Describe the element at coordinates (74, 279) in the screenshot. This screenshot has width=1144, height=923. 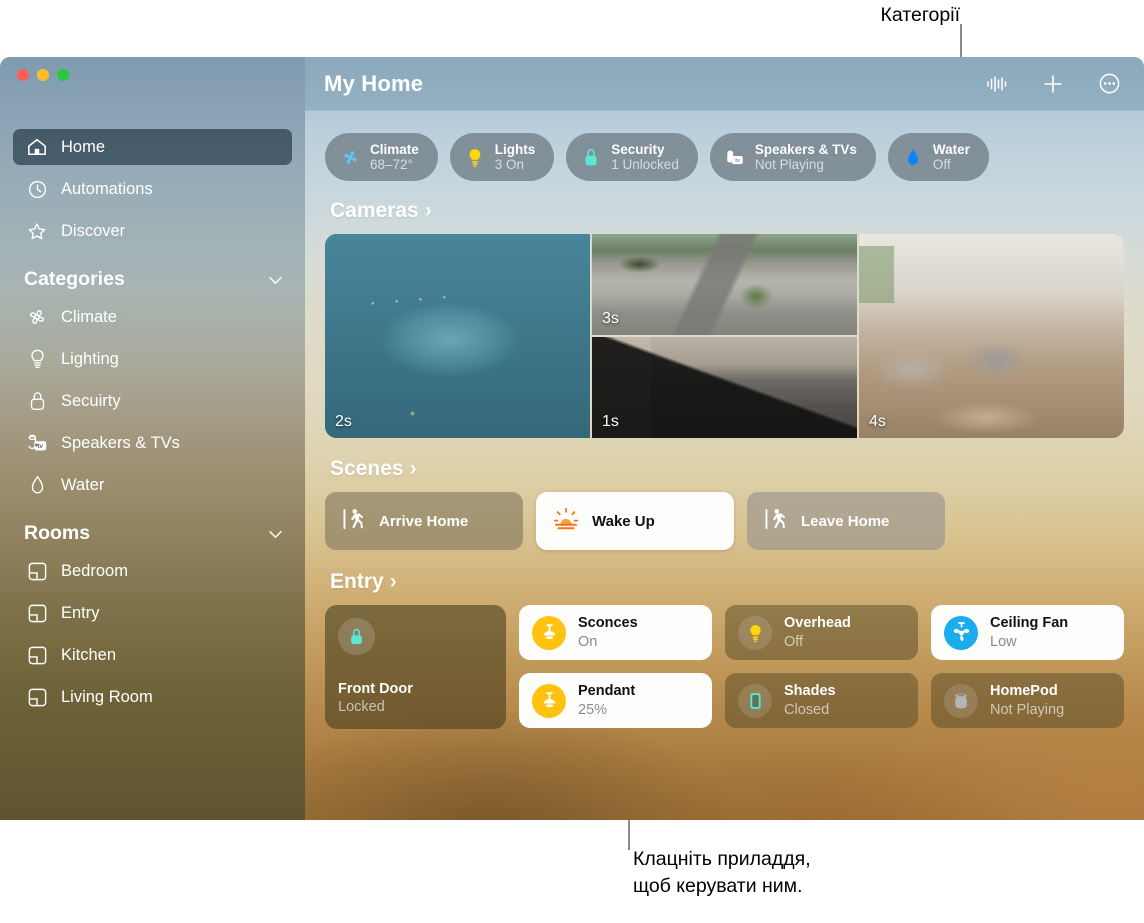
I see `sidebar-group-title: Categories` at that location.